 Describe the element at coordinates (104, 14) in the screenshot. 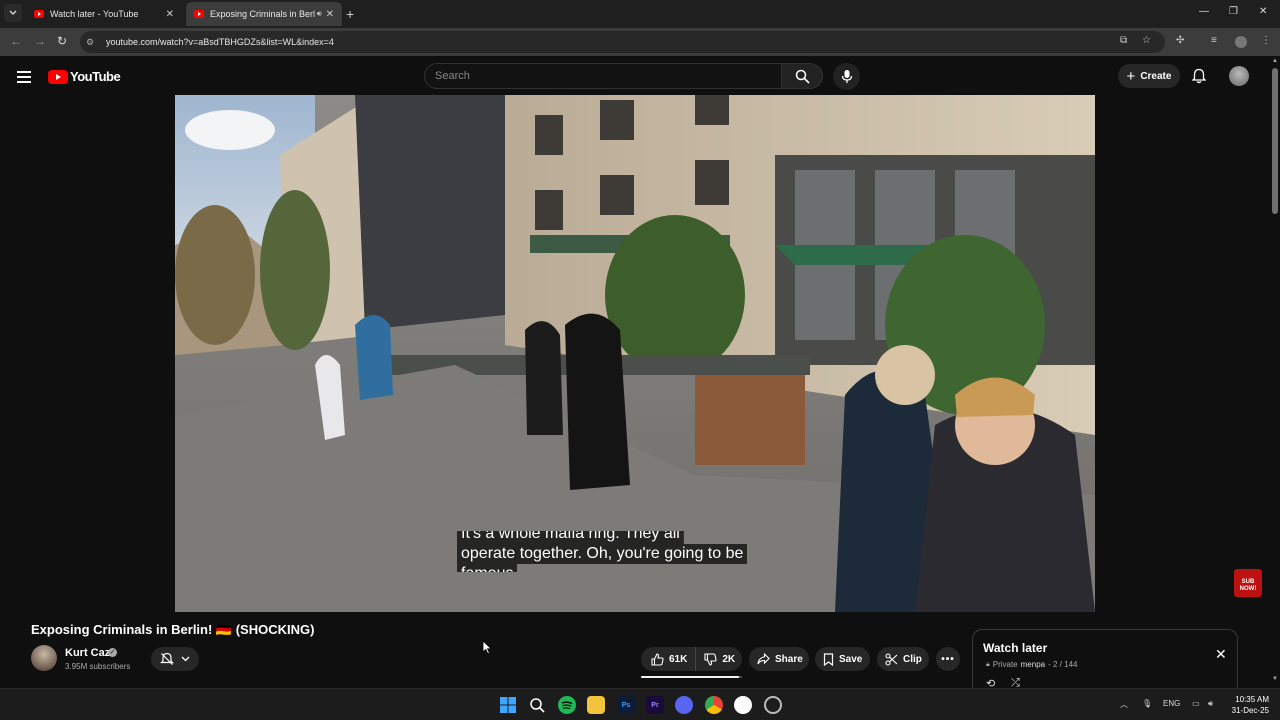

I see `browser-tab-watch-later: Watch later - YouTube ✕` at that location.